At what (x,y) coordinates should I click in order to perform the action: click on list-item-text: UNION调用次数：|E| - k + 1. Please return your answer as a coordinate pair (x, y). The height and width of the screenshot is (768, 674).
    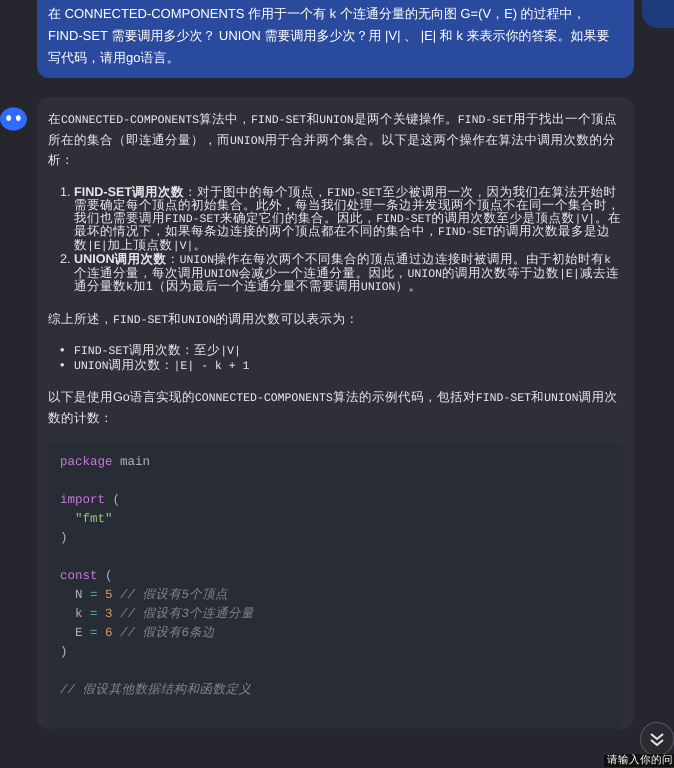
    Looking at the image, I should click on (162, 365).